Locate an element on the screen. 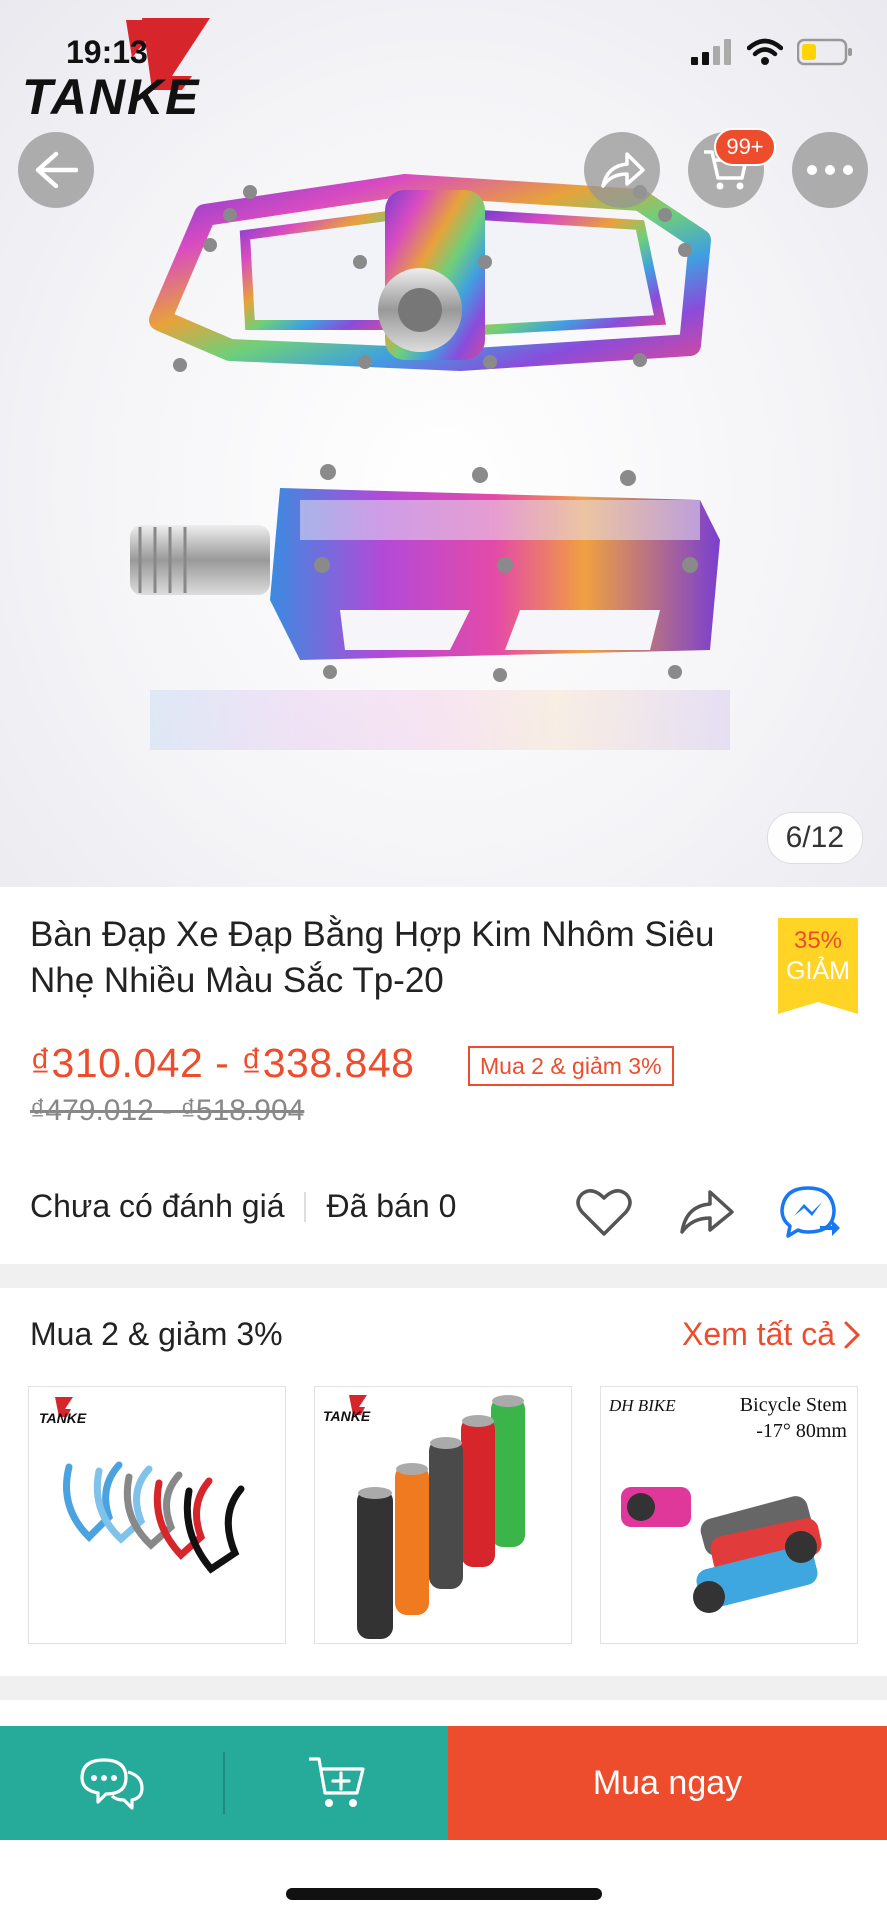  discount-tag: 35% GIẢM is located at coordinates (818, 966).